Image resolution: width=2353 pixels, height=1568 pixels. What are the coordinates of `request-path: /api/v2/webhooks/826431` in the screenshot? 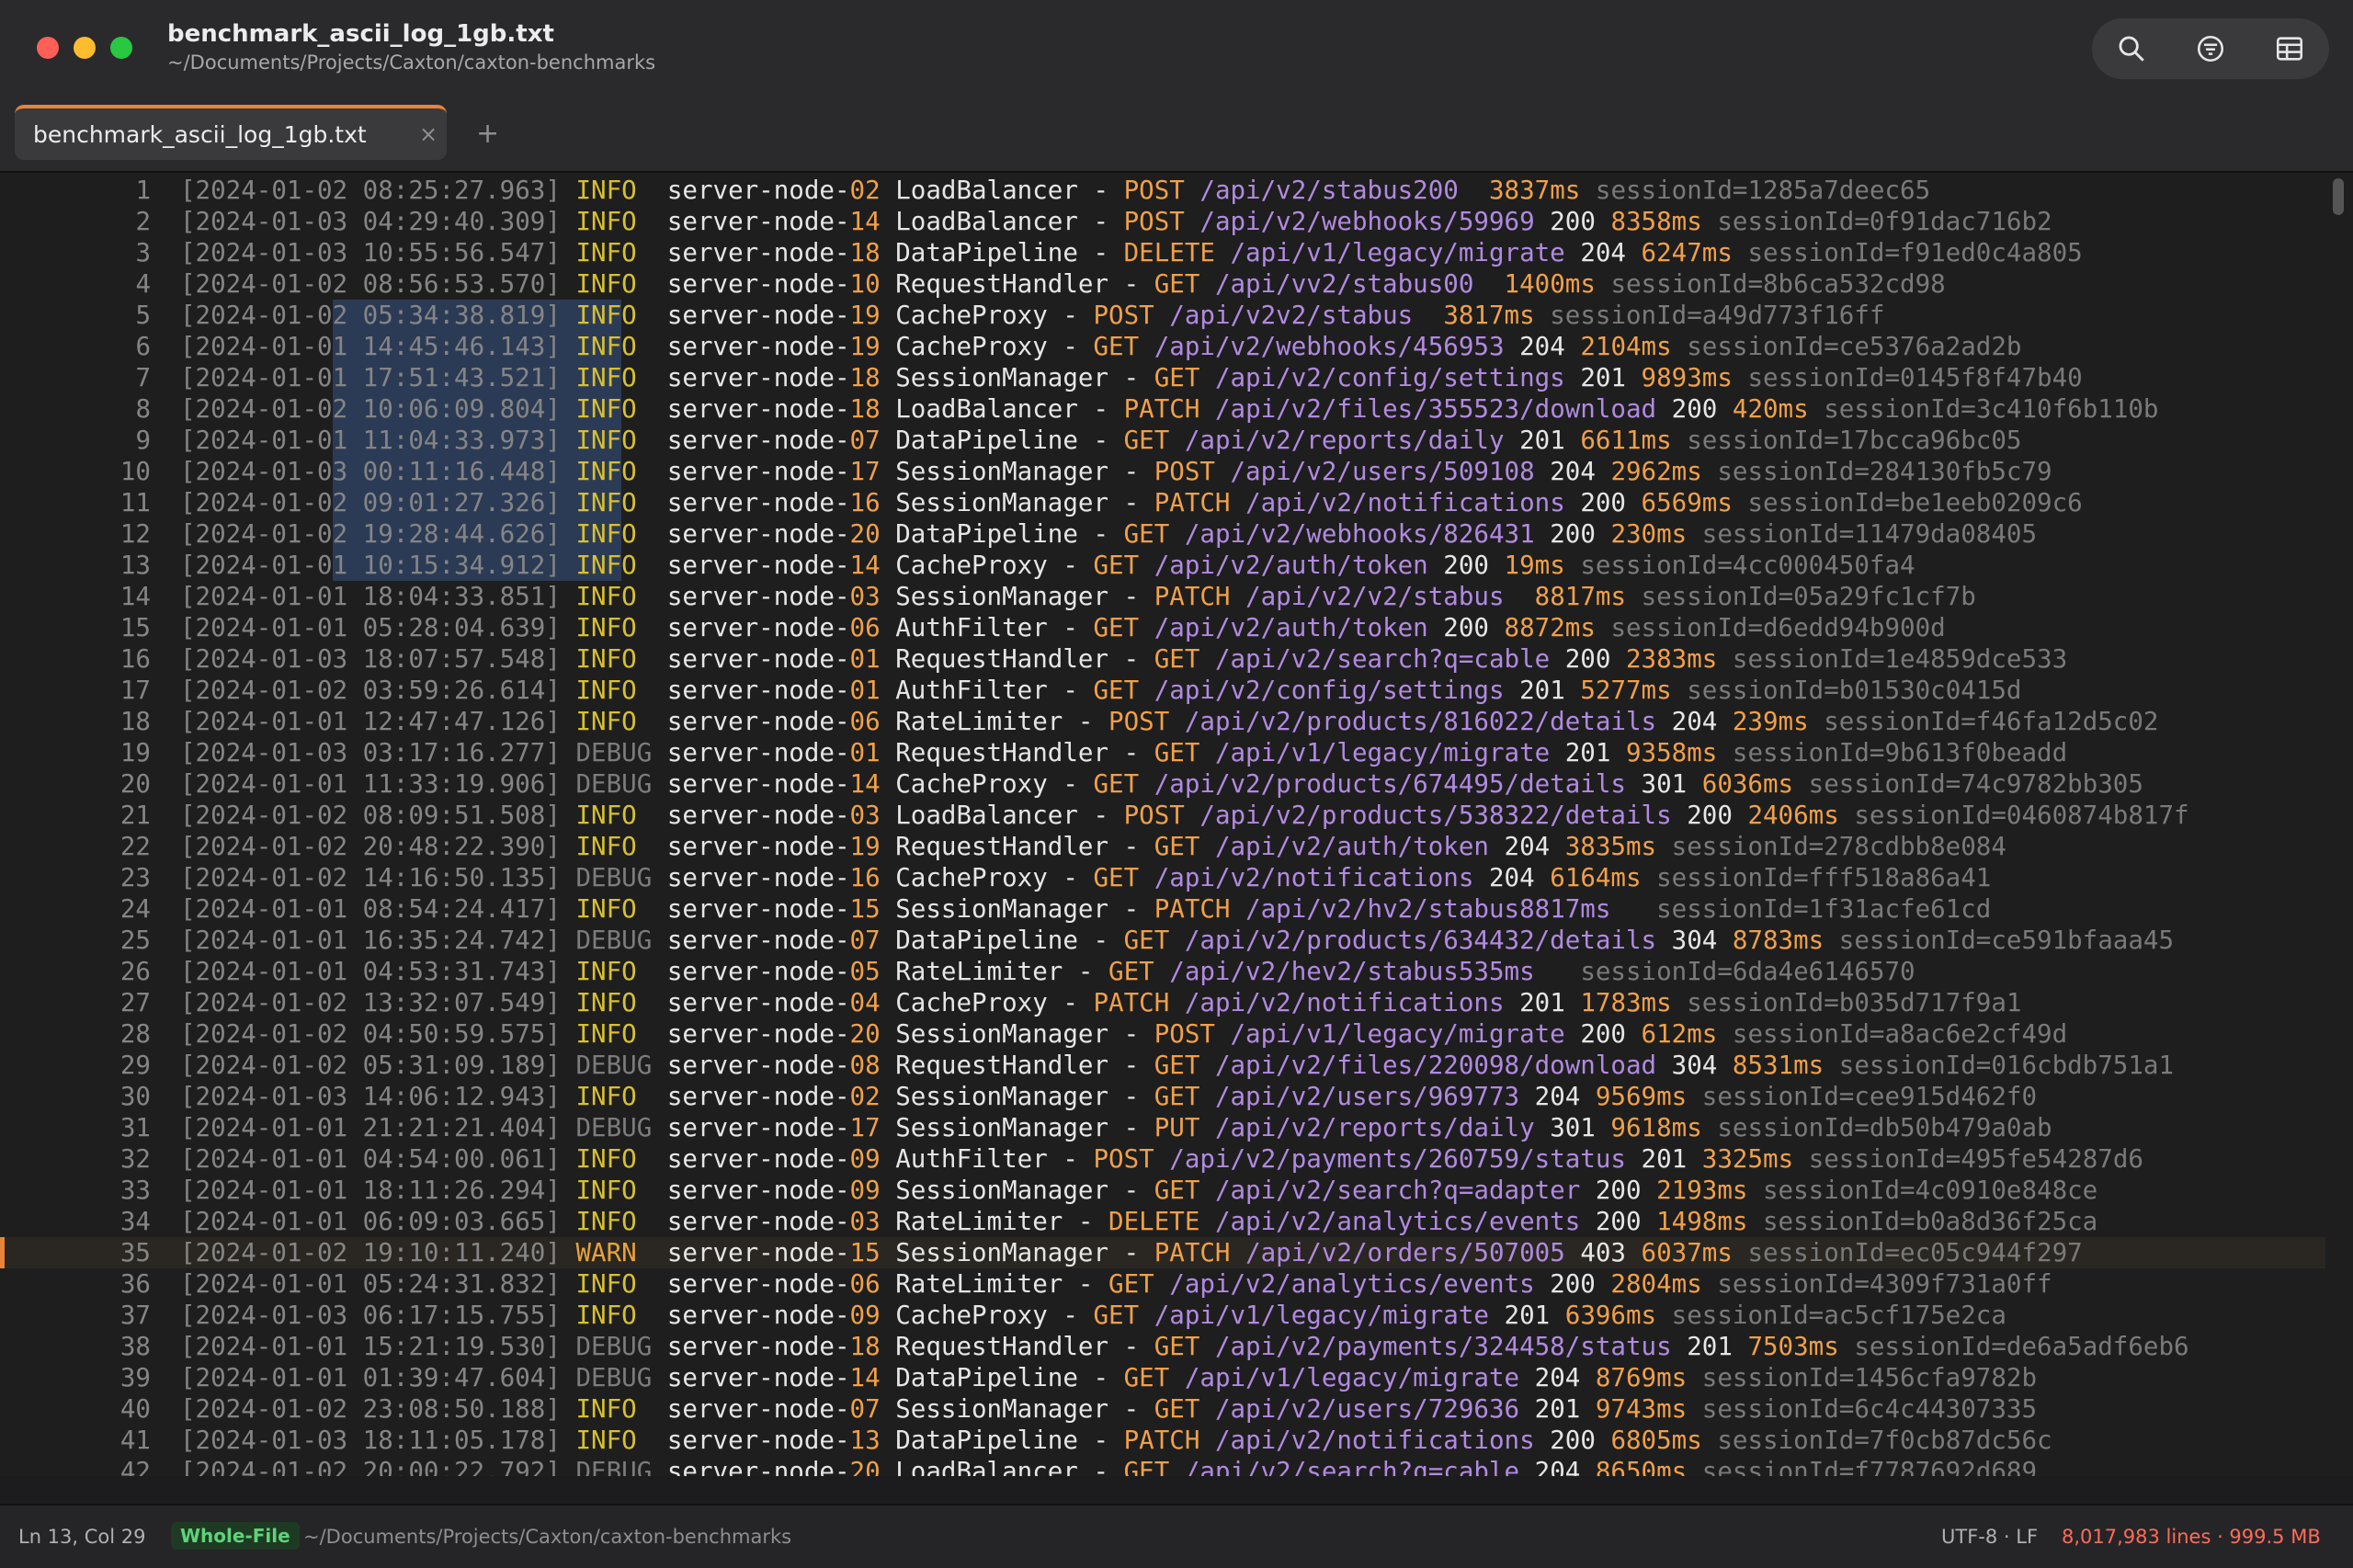 It's located at (1359, 534).